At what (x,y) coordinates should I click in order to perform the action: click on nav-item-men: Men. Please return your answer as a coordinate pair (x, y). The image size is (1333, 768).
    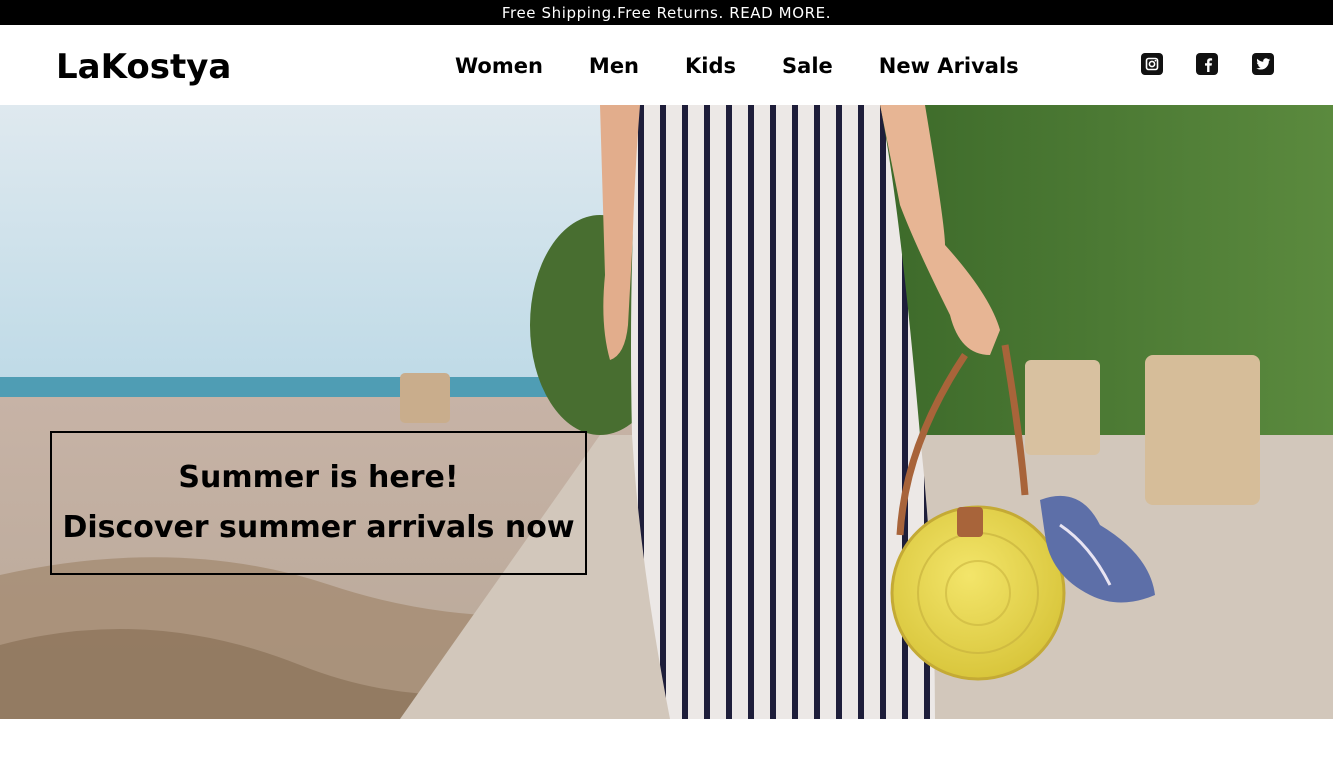
    Looking at the image, I should click on (614, 66).